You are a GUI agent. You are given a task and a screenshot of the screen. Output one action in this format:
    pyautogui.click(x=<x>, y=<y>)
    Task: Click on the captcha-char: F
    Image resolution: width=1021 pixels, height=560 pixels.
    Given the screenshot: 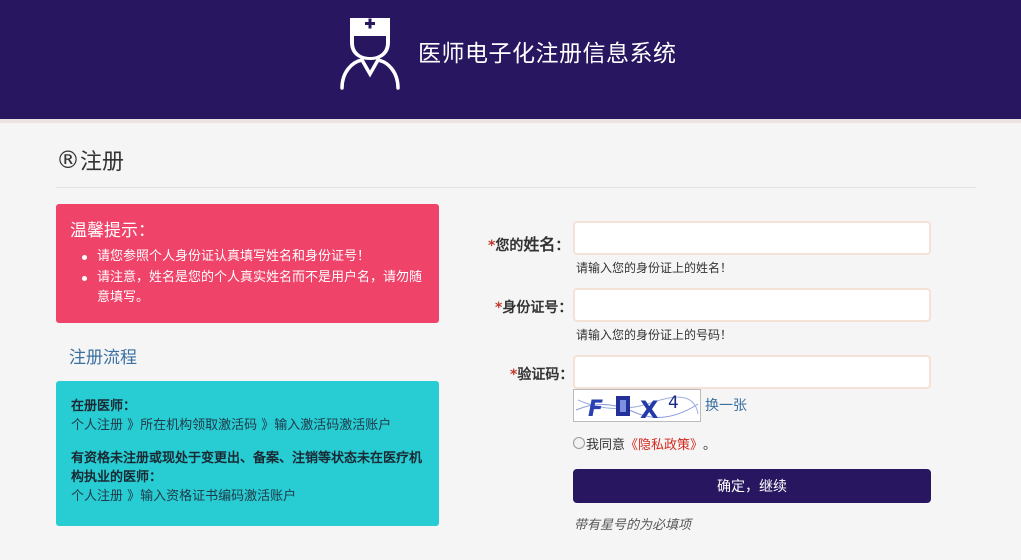 What is the action you would take?
    pyautogui.click(x=595, y=409)
    